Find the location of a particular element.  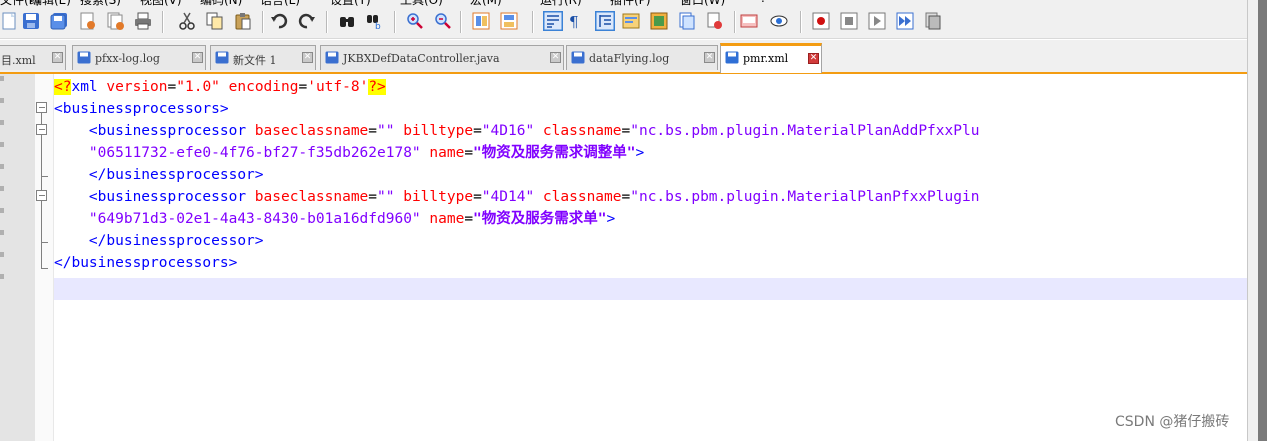

indent-guide-icon is located at coordinates (605, 21).